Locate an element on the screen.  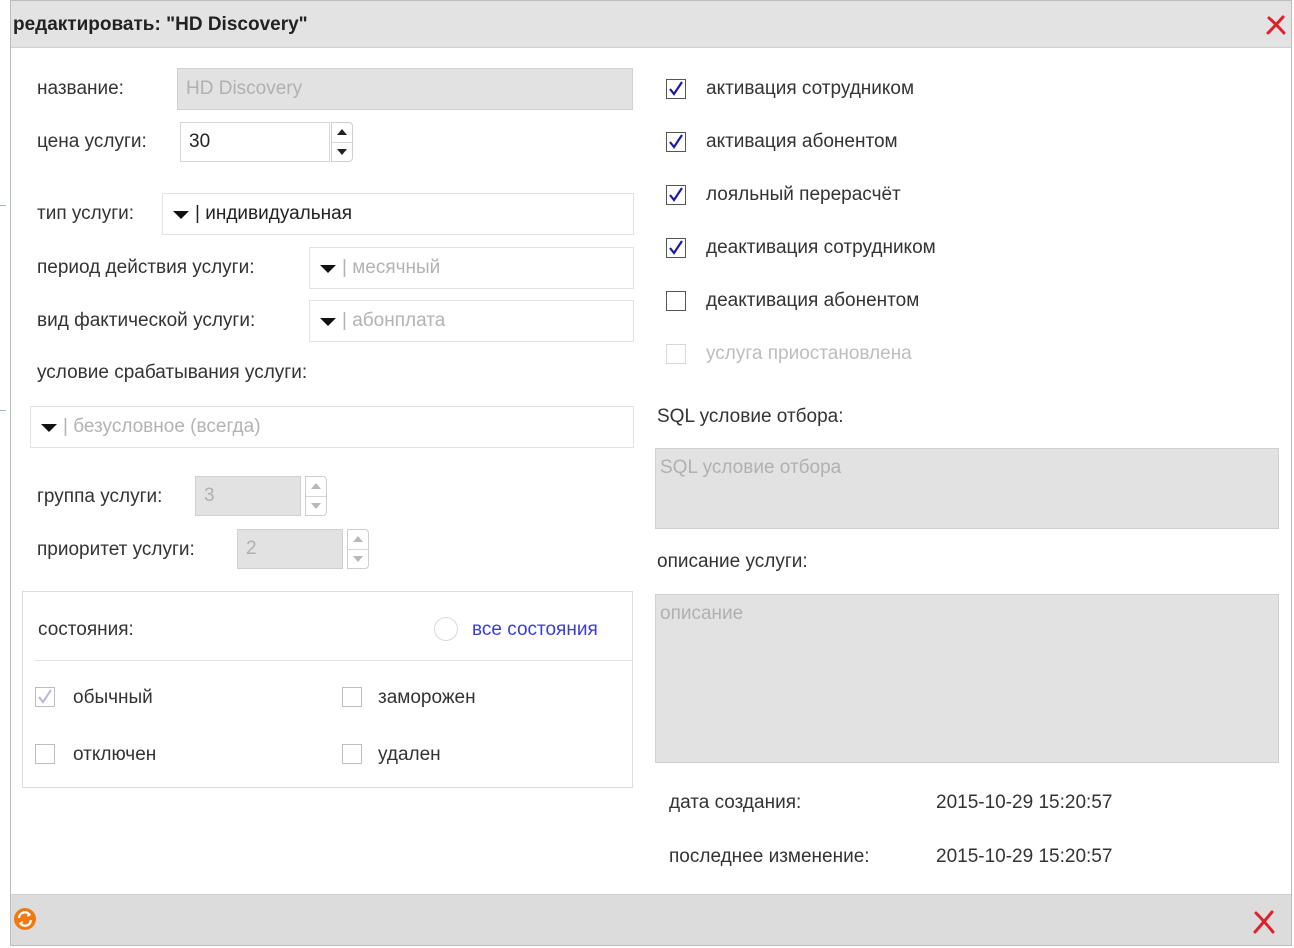
priority-stepper is located at coordinates (358, 549).